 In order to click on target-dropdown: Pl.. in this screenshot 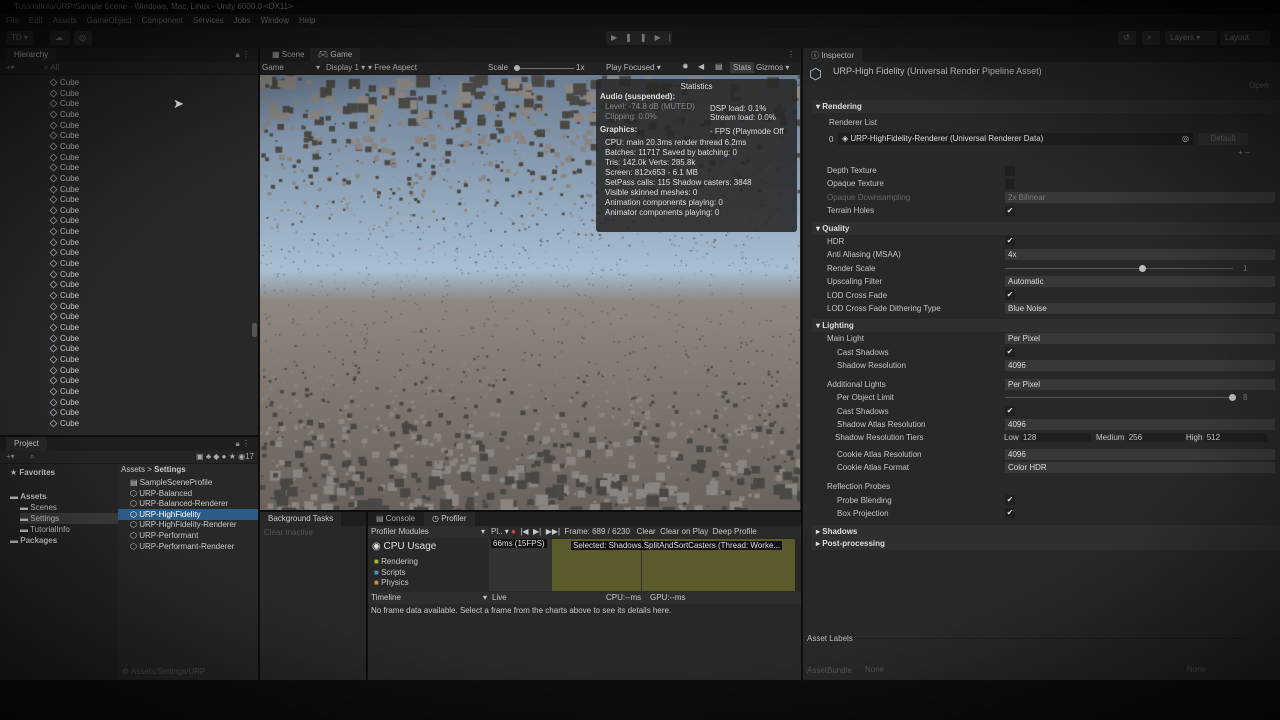, I will do `click(497, 531)`.